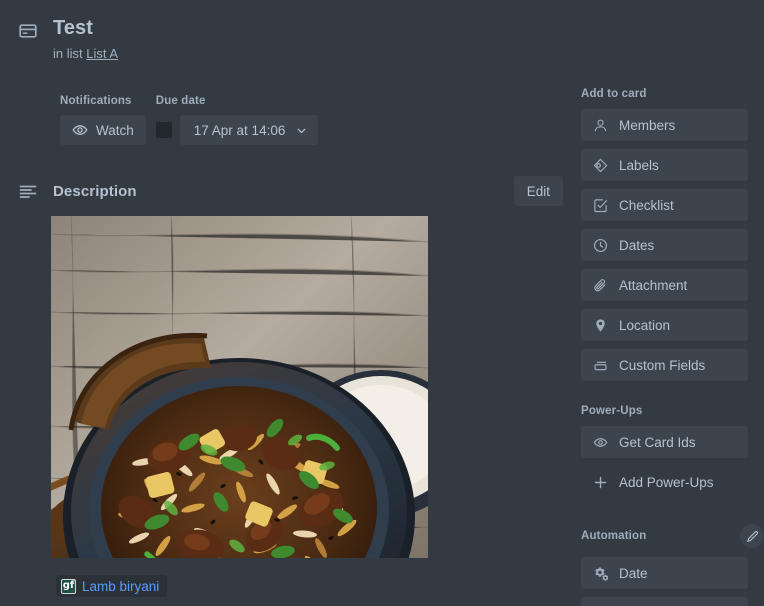  What do you see at coordinates (645, 325) in the screenshot?
I see `sidebar-item-label: Location` at bounding box center [645, 325].